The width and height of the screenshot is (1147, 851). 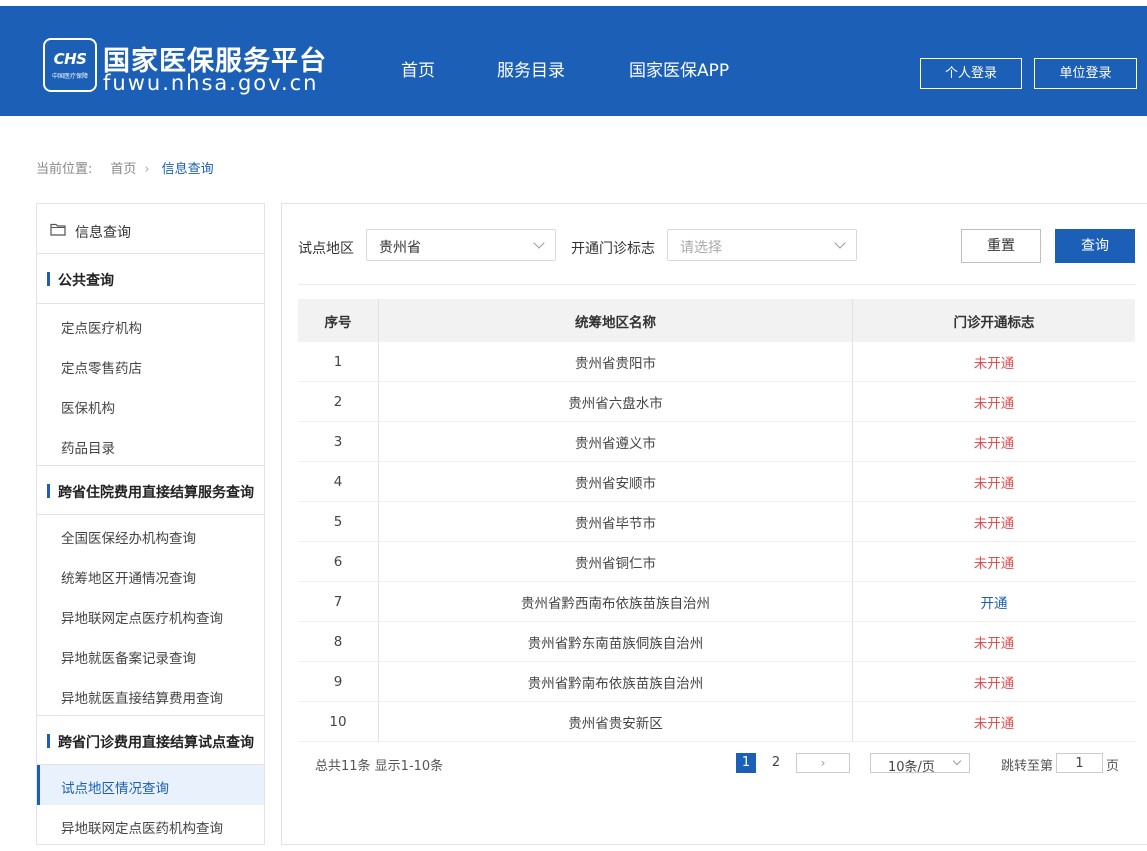 What do you see at coordinates (461, 245) in the screenshot?
I see `region-select: 贵州省` at bounding box center [461, 245].